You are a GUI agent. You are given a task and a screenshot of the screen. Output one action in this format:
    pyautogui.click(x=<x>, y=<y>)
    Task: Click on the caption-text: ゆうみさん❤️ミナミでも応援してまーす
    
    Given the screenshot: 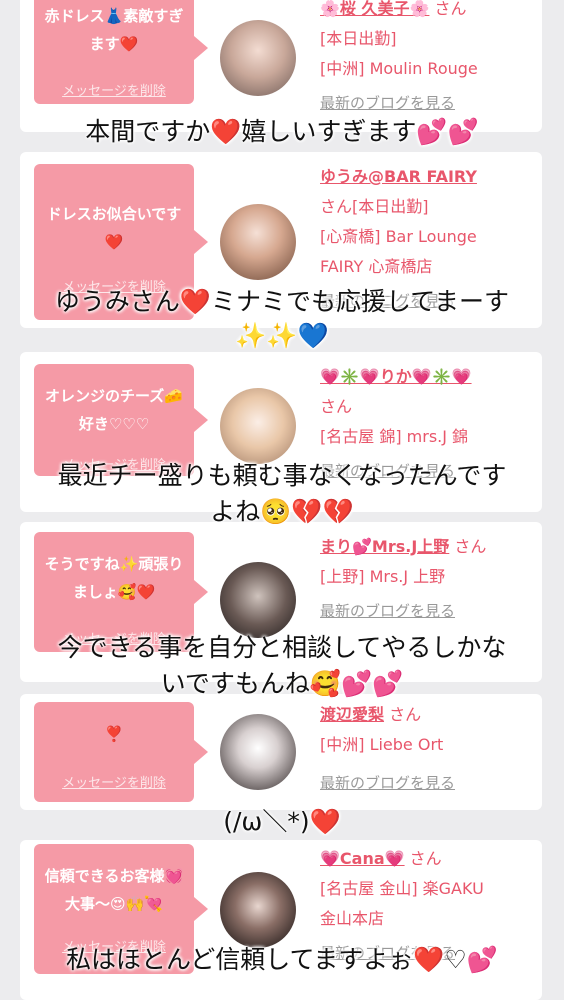 What is the action you would take?
    pyautogui.click(x=282, y=301)
    